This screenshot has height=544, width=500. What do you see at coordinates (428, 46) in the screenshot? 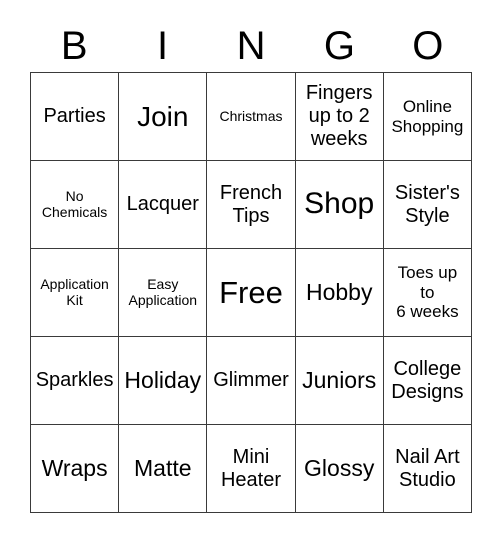
I see `header-letter-o: O` at bounding box center [428, 46].